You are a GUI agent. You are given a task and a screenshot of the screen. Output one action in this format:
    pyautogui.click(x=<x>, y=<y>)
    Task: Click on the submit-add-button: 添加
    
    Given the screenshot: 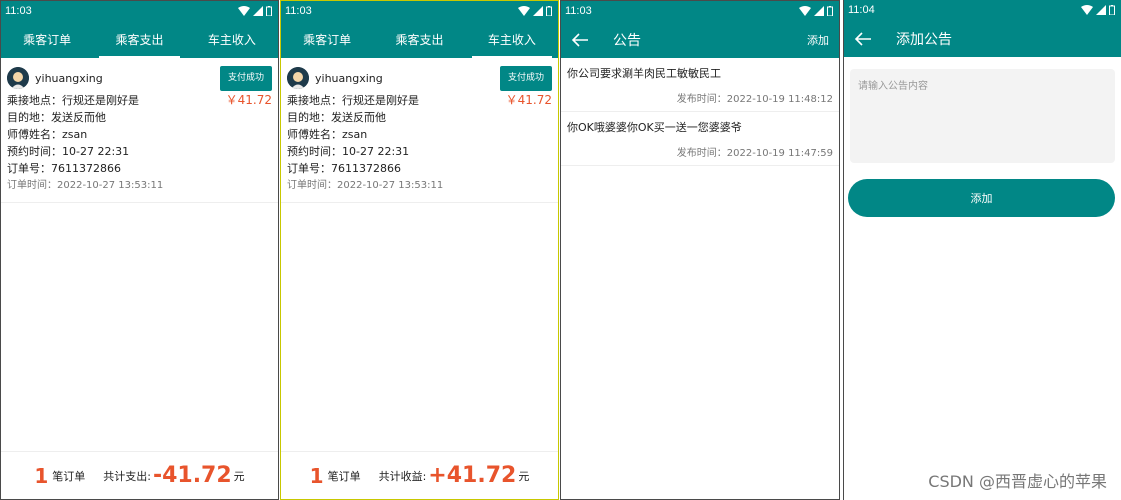 What is the action you would take?
    pyautogui.click(x=981, y=198)
    